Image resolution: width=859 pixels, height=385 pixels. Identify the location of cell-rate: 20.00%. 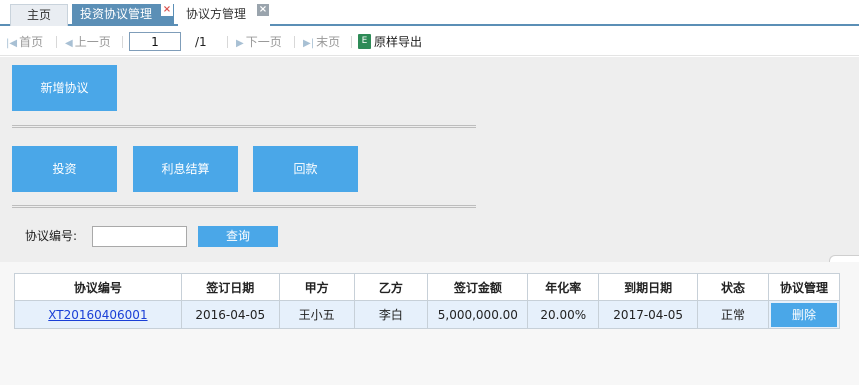
(563, 314).